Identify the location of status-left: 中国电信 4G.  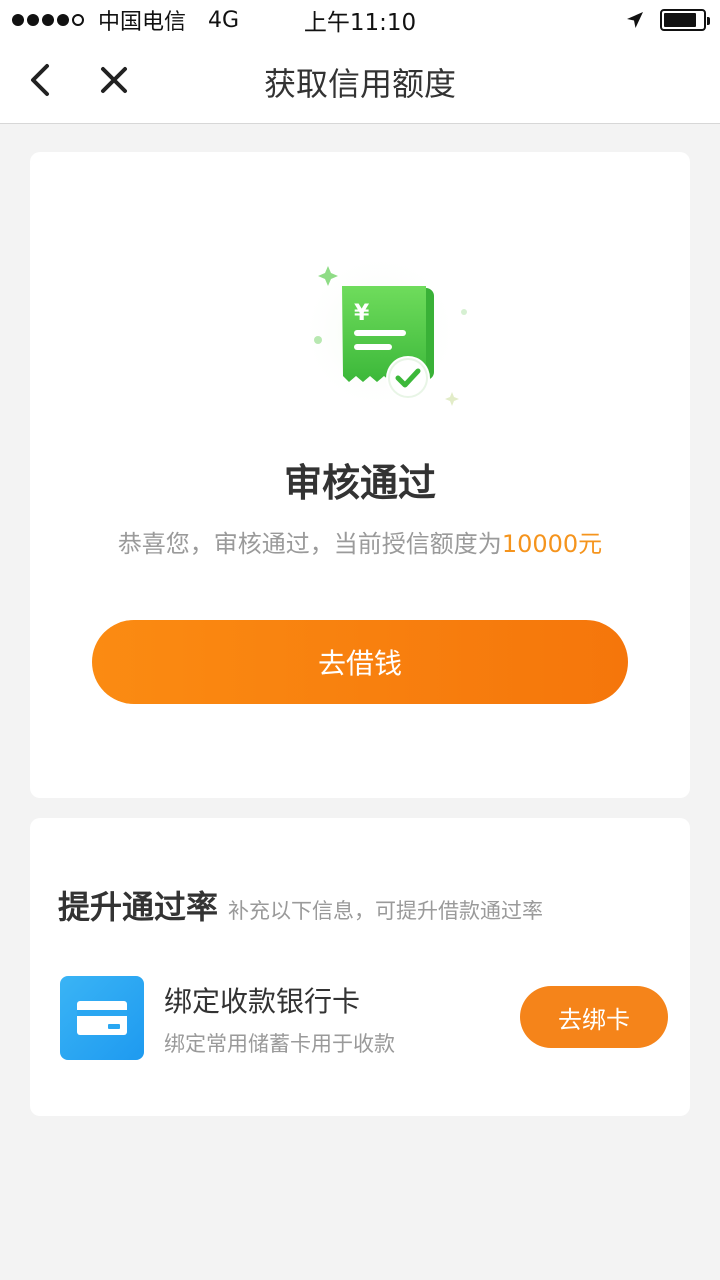
(125, 20).